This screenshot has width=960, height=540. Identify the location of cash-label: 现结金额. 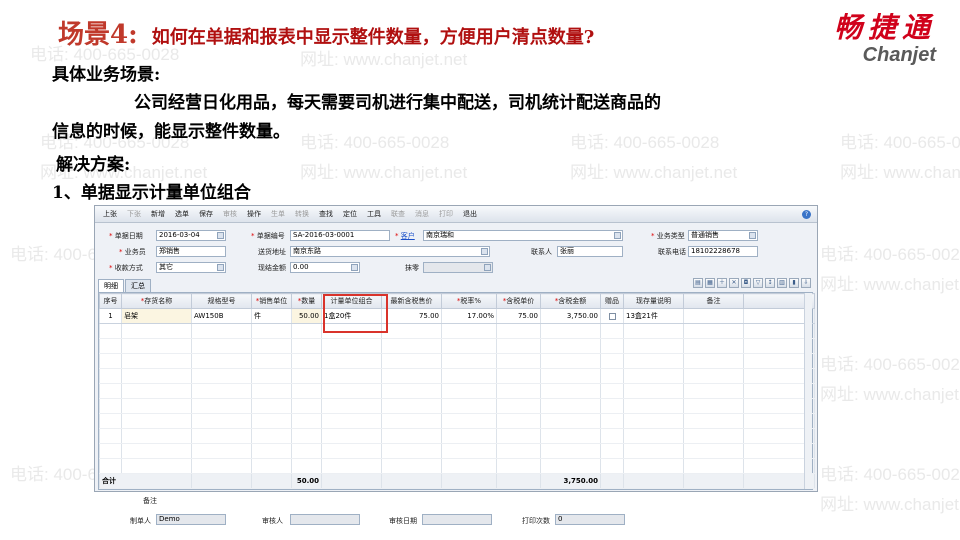
(272, 268).